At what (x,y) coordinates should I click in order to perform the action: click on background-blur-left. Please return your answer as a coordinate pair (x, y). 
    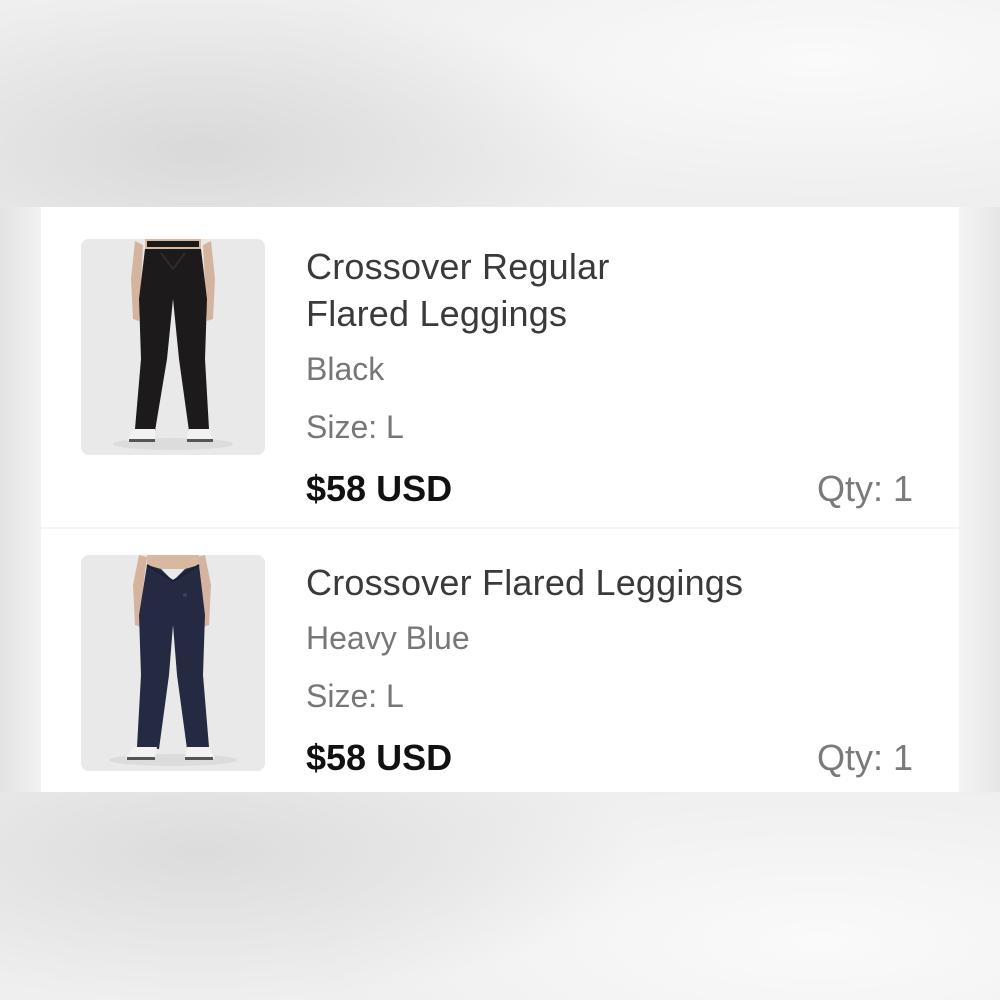
    Looking at the image, I should click on (20, 499).